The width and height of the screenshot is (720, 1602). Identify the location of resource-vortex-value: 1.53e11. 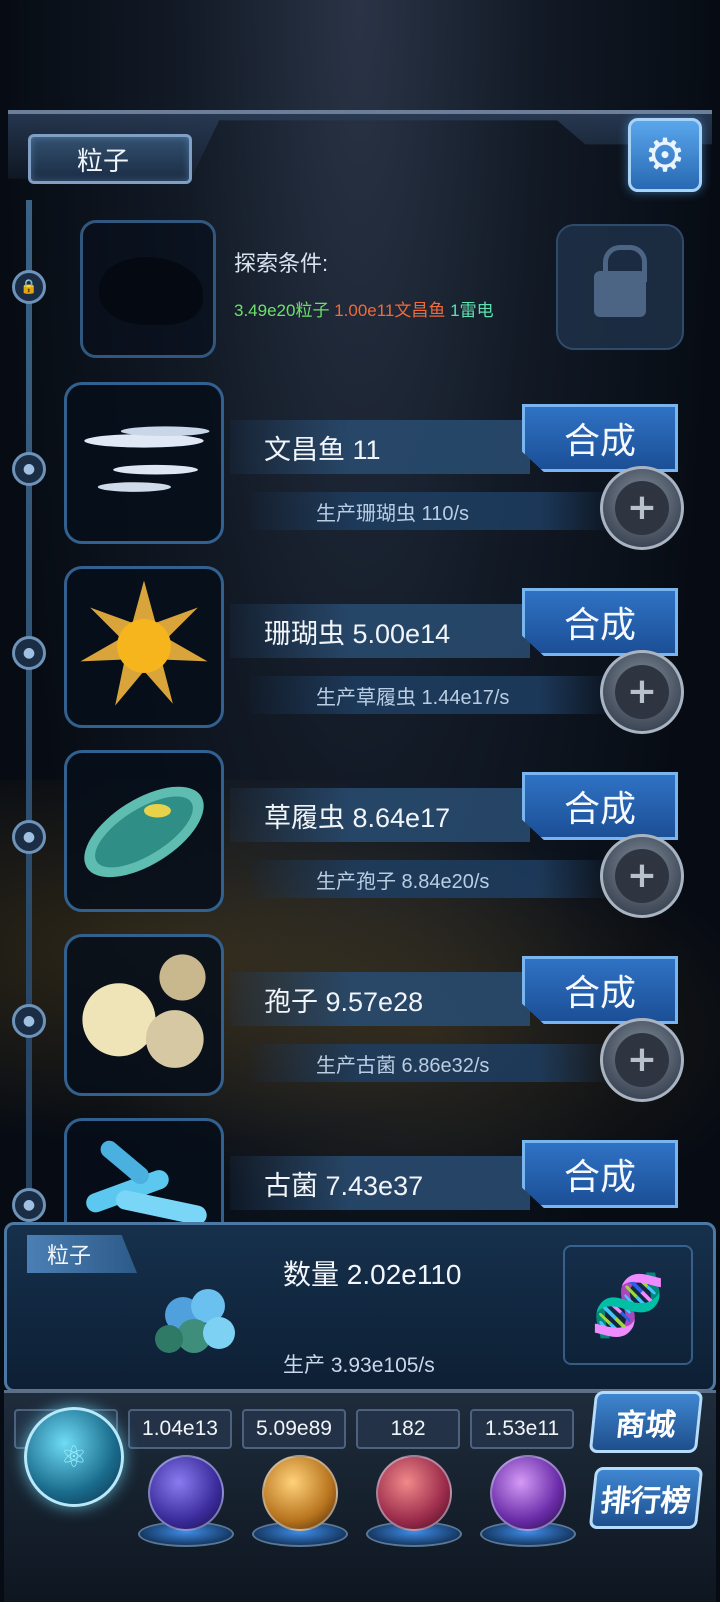
(522, 1429).